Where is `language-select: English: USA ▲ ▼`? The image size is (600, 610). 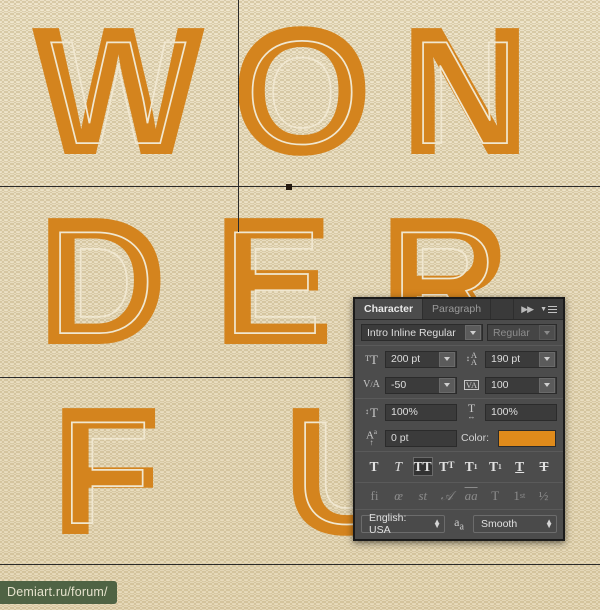
language-select: English: USA ▲ ▼ is located at coordinates (403, 524).